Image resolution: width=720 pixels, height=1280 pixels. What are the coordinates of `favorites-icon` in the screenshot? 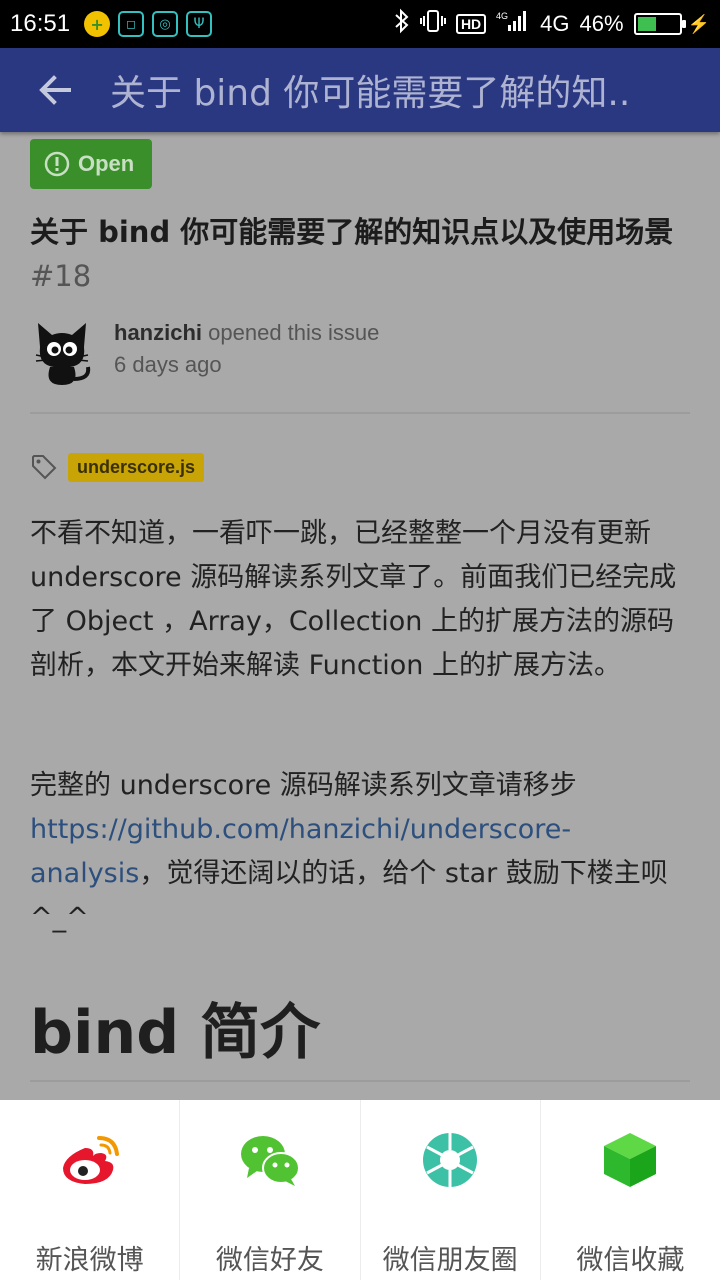 It's located at (630, 1160).